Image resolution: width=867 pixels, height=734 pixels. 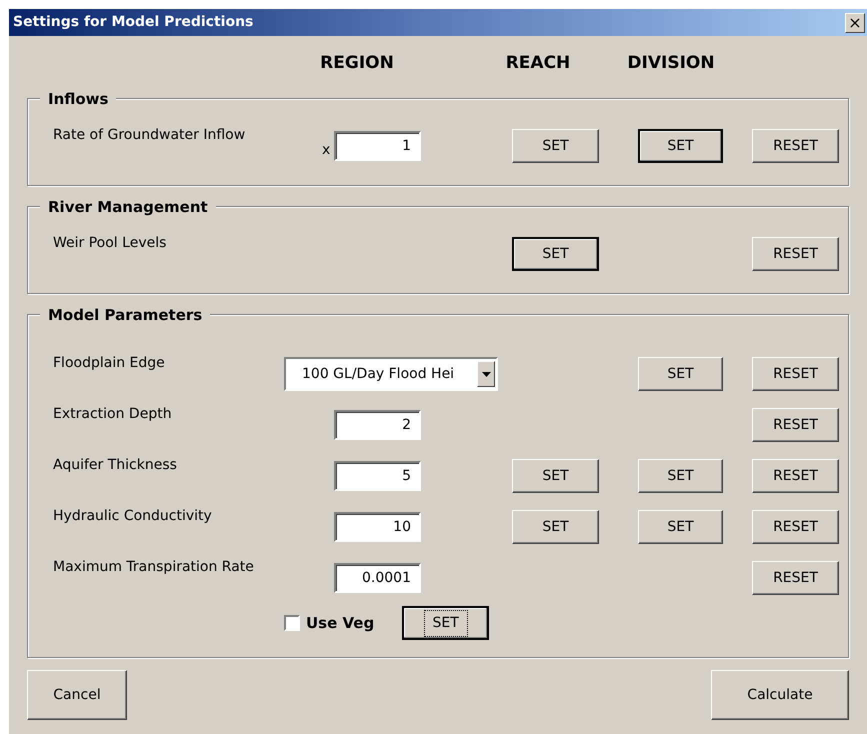 I want to click on number-field: 10, so click(x=377, y=527).